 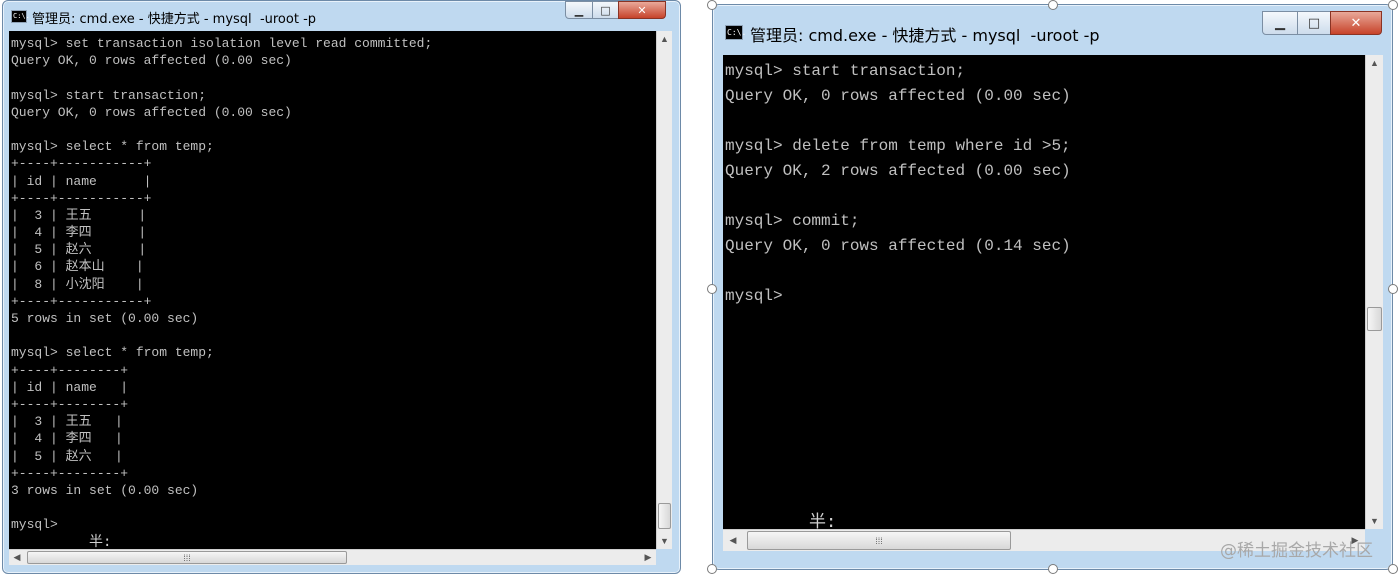 What do you see at coordinates (100, 541) in the screenshot?
I see `left-ime-indicator: 半:` at bounding box center [100, 541].